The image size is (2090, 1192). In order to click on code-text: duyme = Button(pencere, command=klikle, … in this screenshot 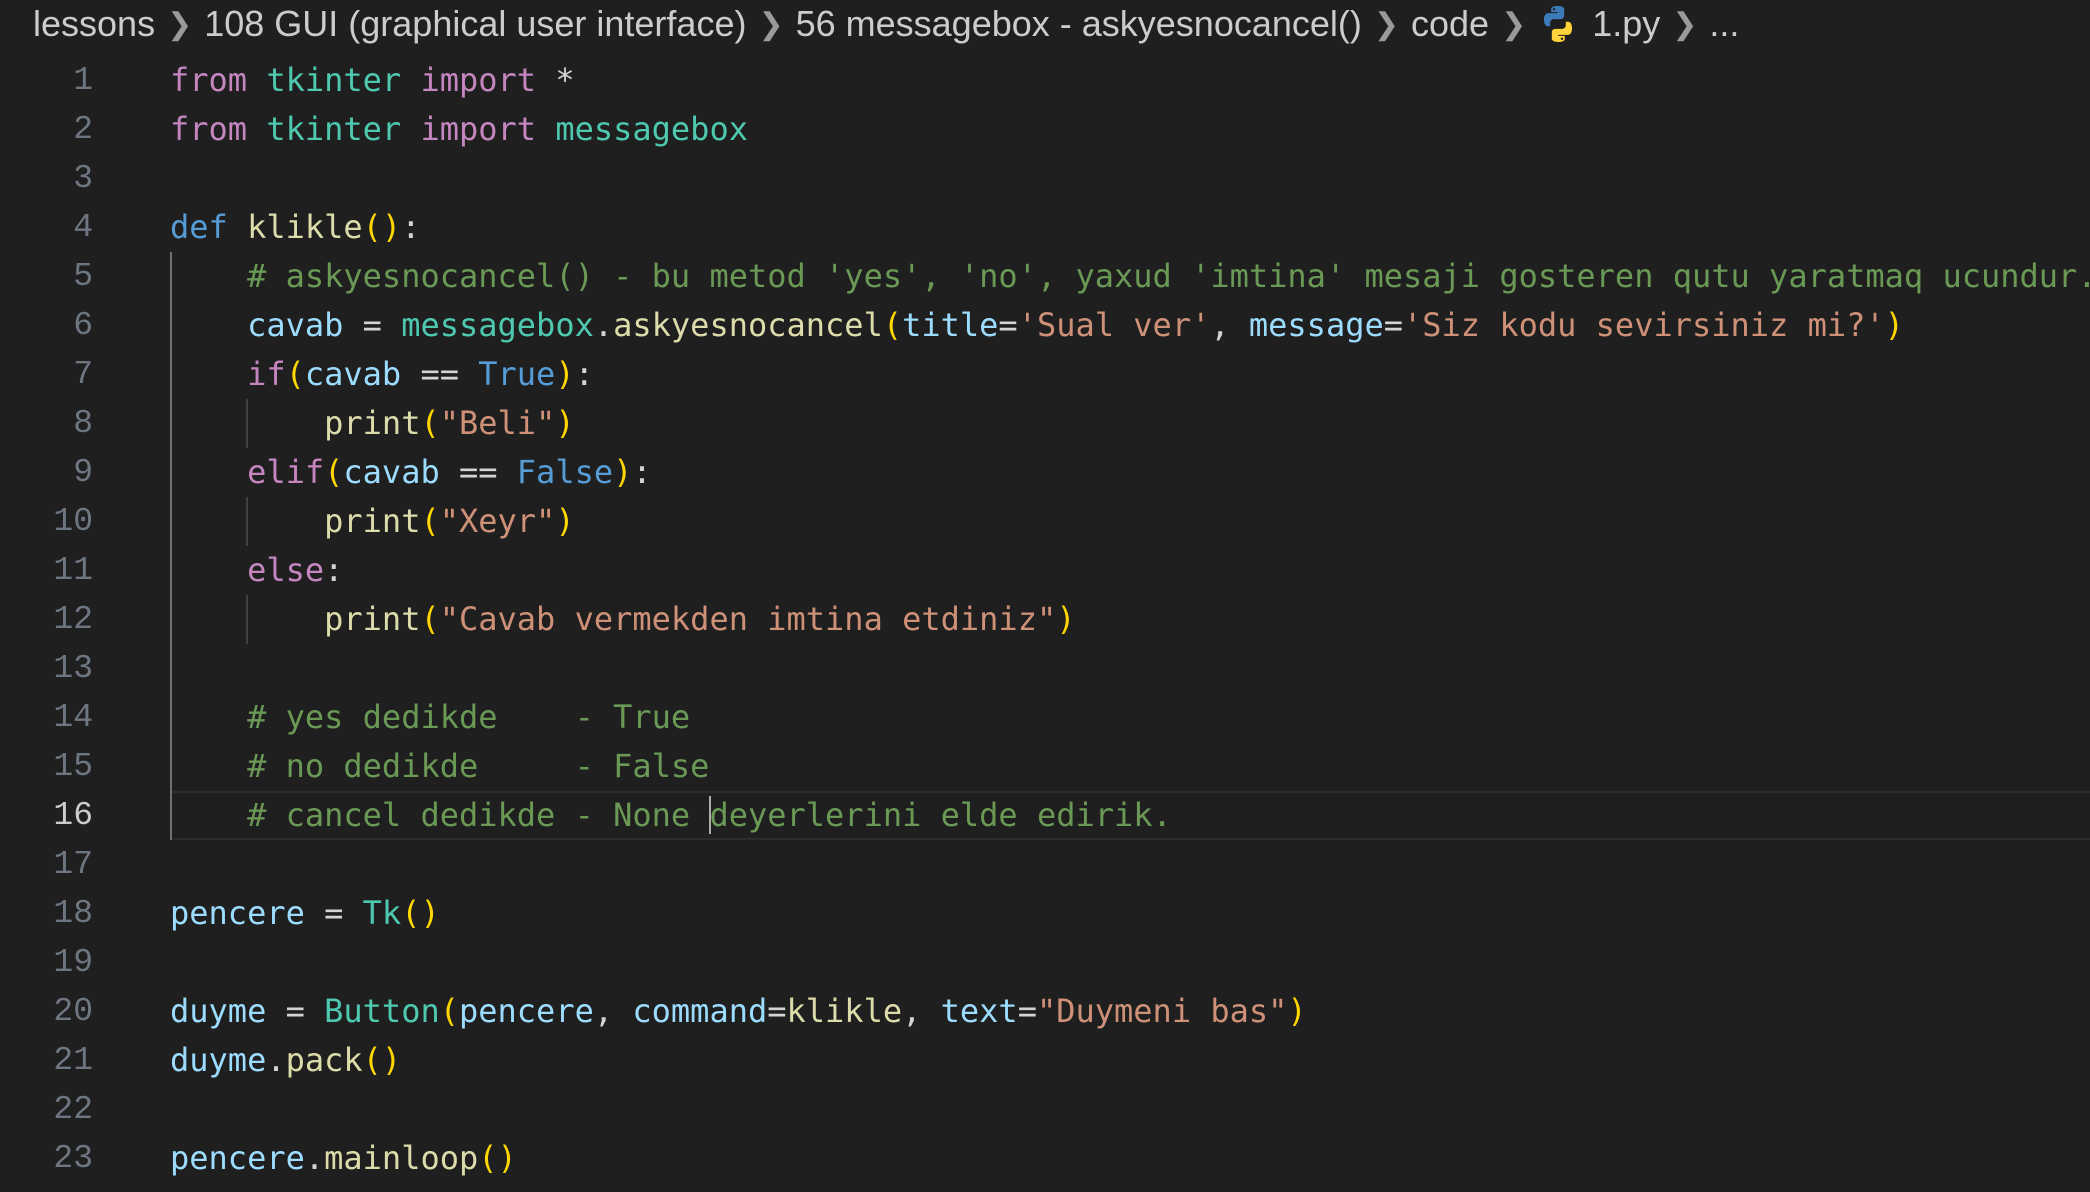, I will do `click(738, 1011)`.